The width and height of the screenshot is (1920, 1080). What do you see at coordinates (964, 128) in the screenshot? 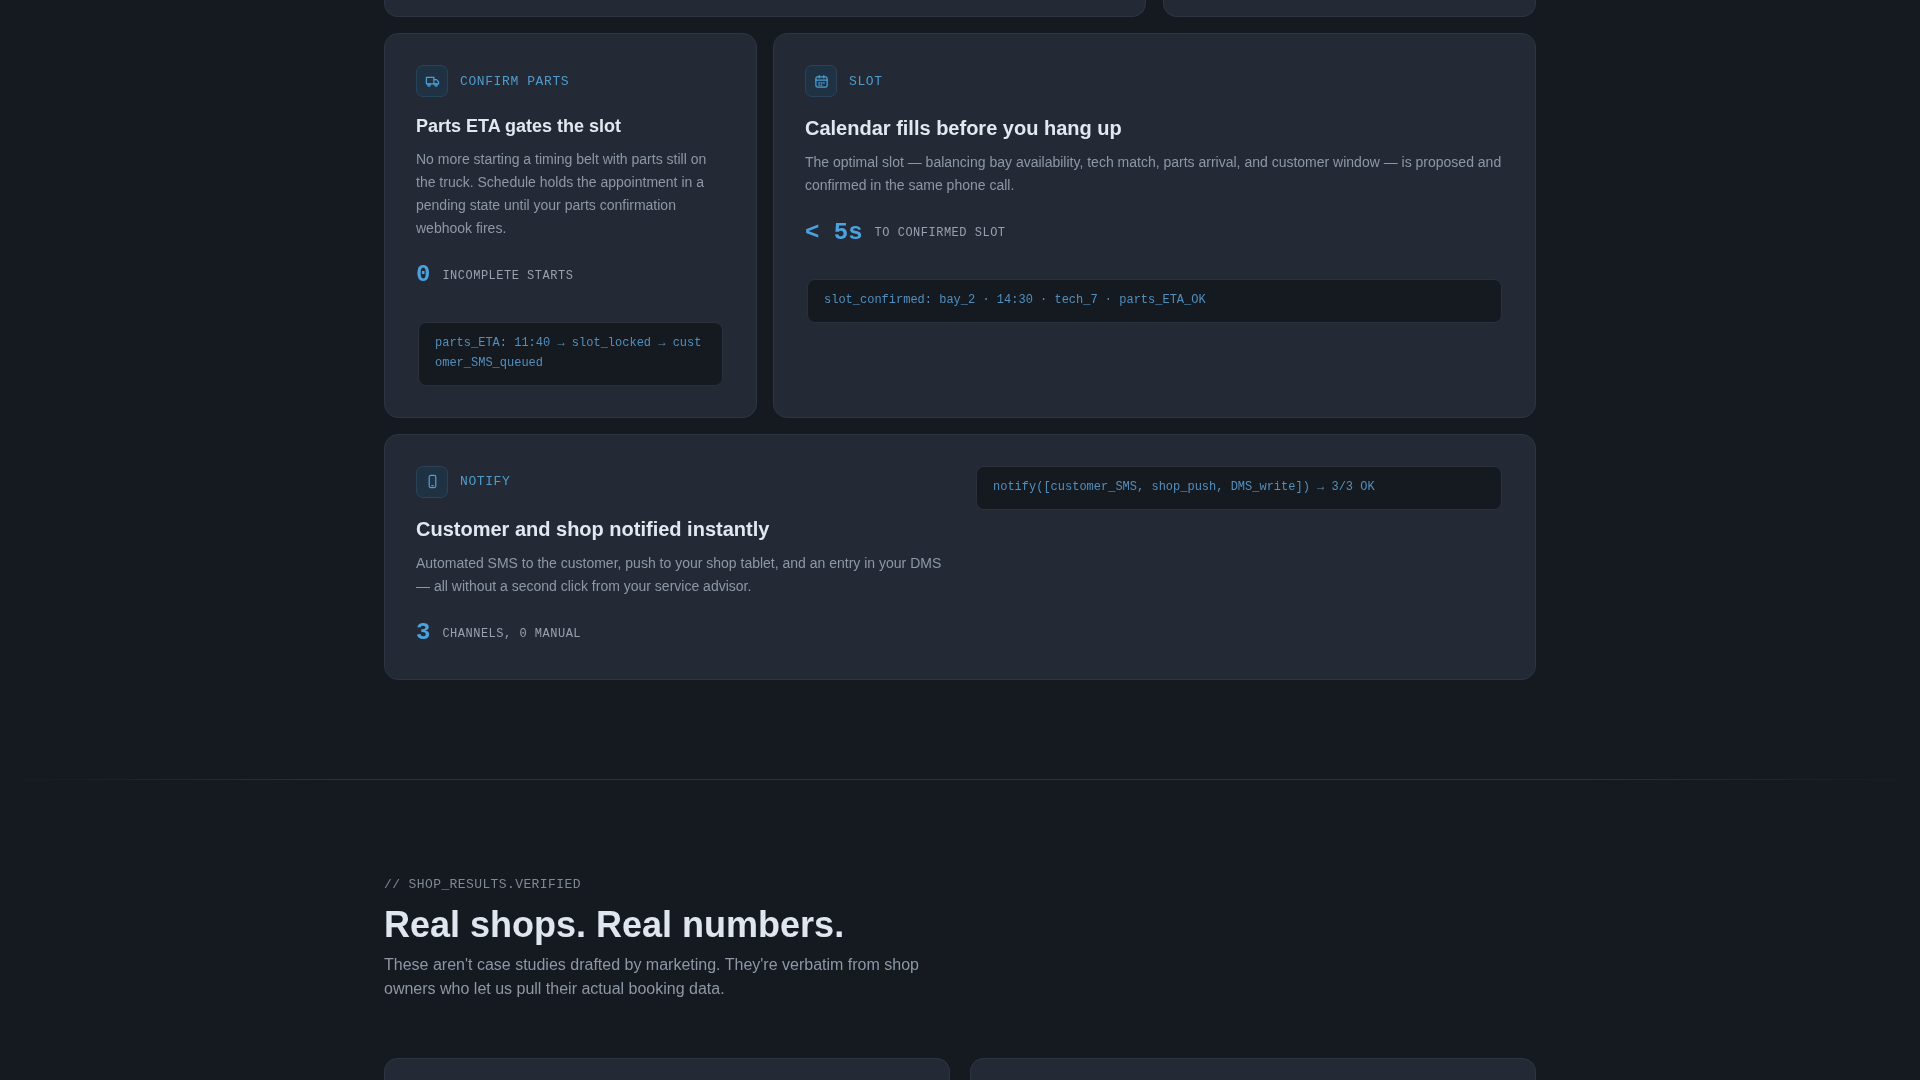
I see `card-title: Calendar fills before you hang up` at bounding box center [964, 128].